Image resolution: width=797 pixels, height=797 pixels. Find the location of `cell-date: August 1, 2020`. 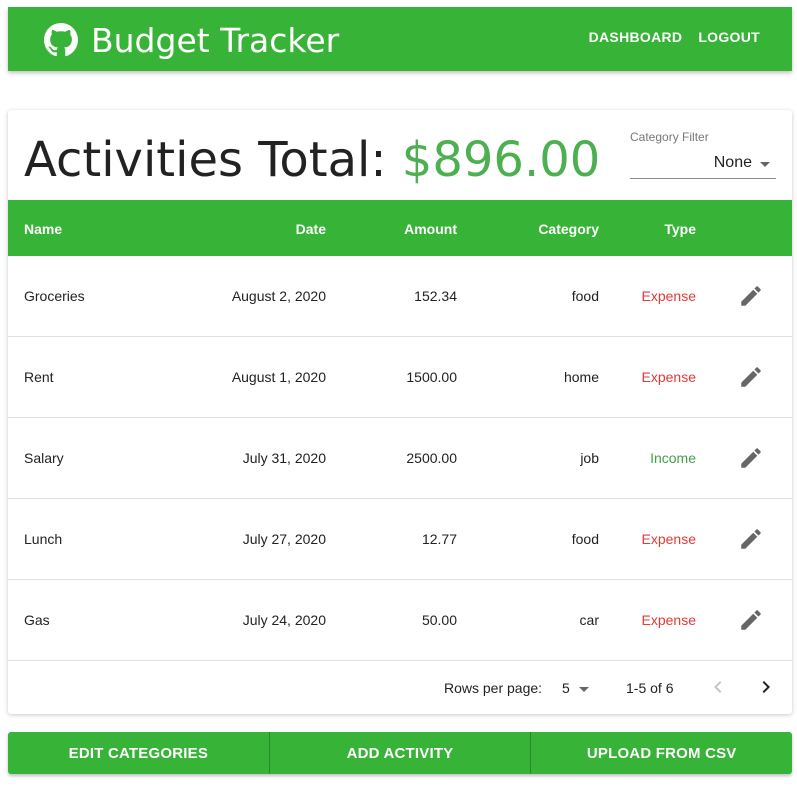

cell-date: August 1, 2020 is located at coordinates (278, 377).